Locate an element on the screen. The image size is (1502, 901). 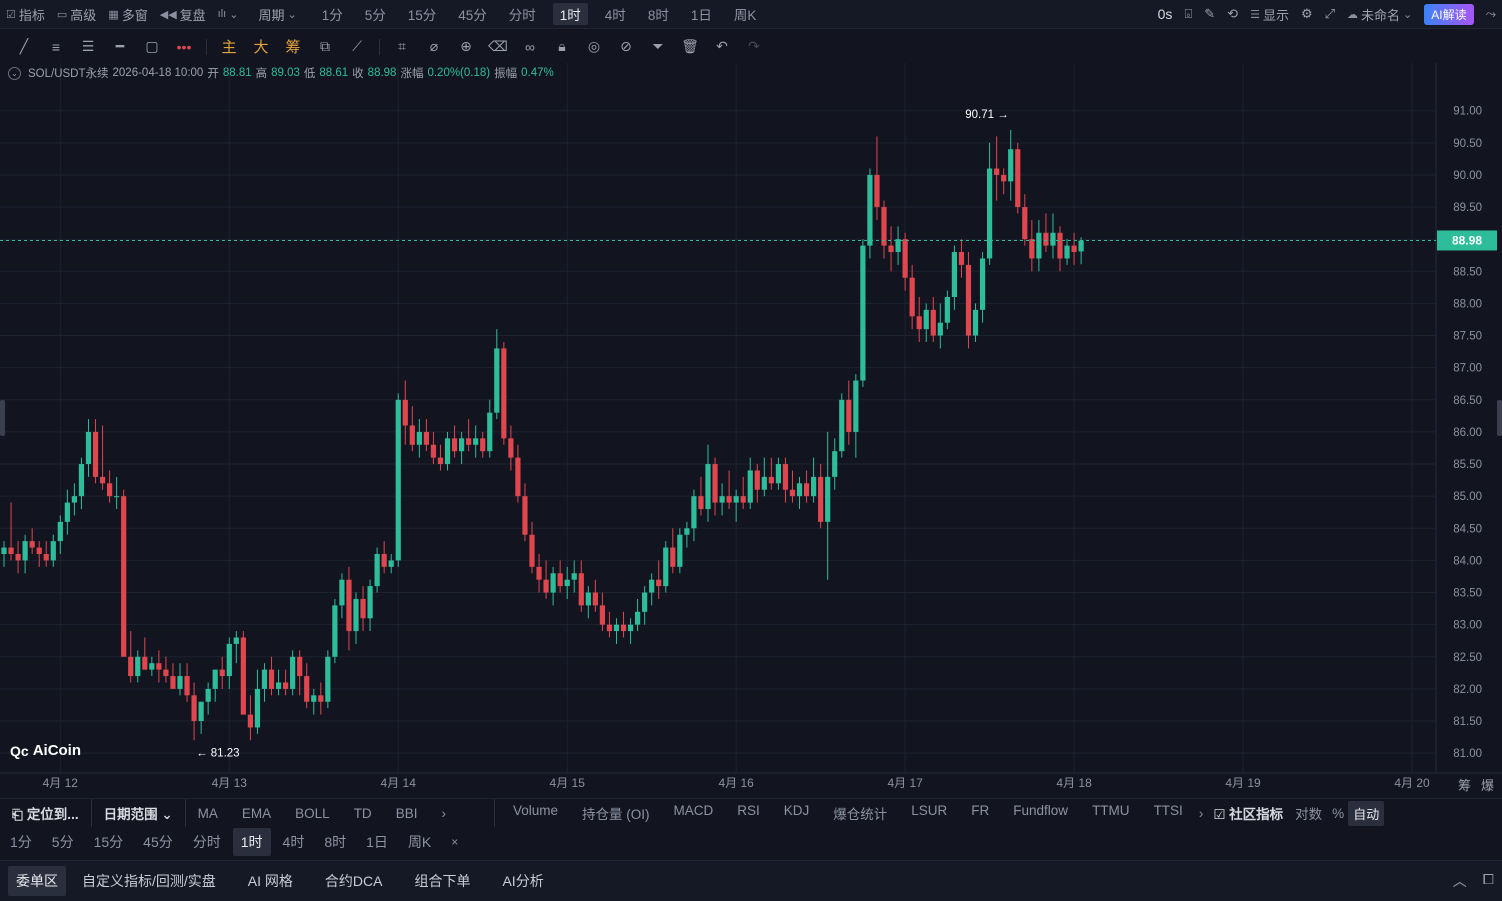
period-tab-8: 1日 is located at coordinates (377, 842).